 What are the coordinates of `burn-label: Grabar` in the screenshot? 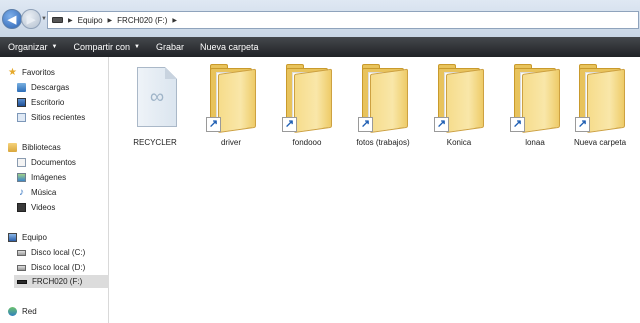 It's located at (169, 47).